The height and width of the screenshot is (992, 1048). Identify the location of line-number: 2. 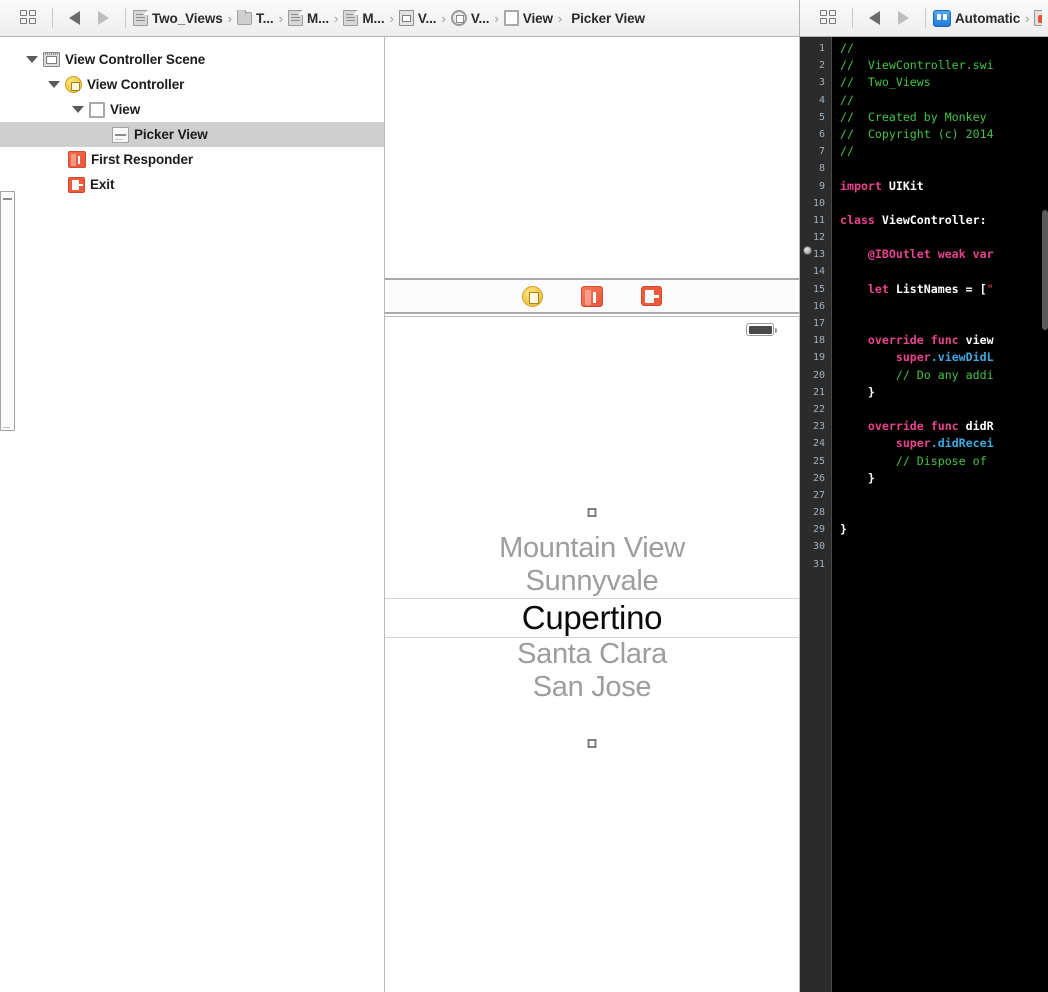
(821, 66).